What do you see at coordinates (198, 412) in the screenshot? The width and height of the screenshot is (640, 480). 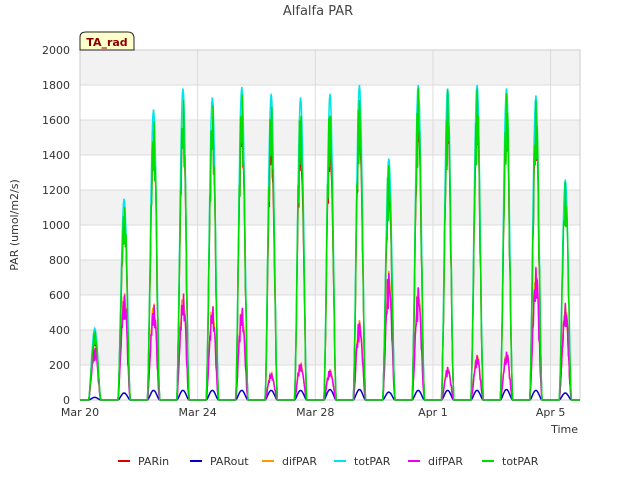 I see `x-tick-label: Mar 24` at bounding box center [198, 412].